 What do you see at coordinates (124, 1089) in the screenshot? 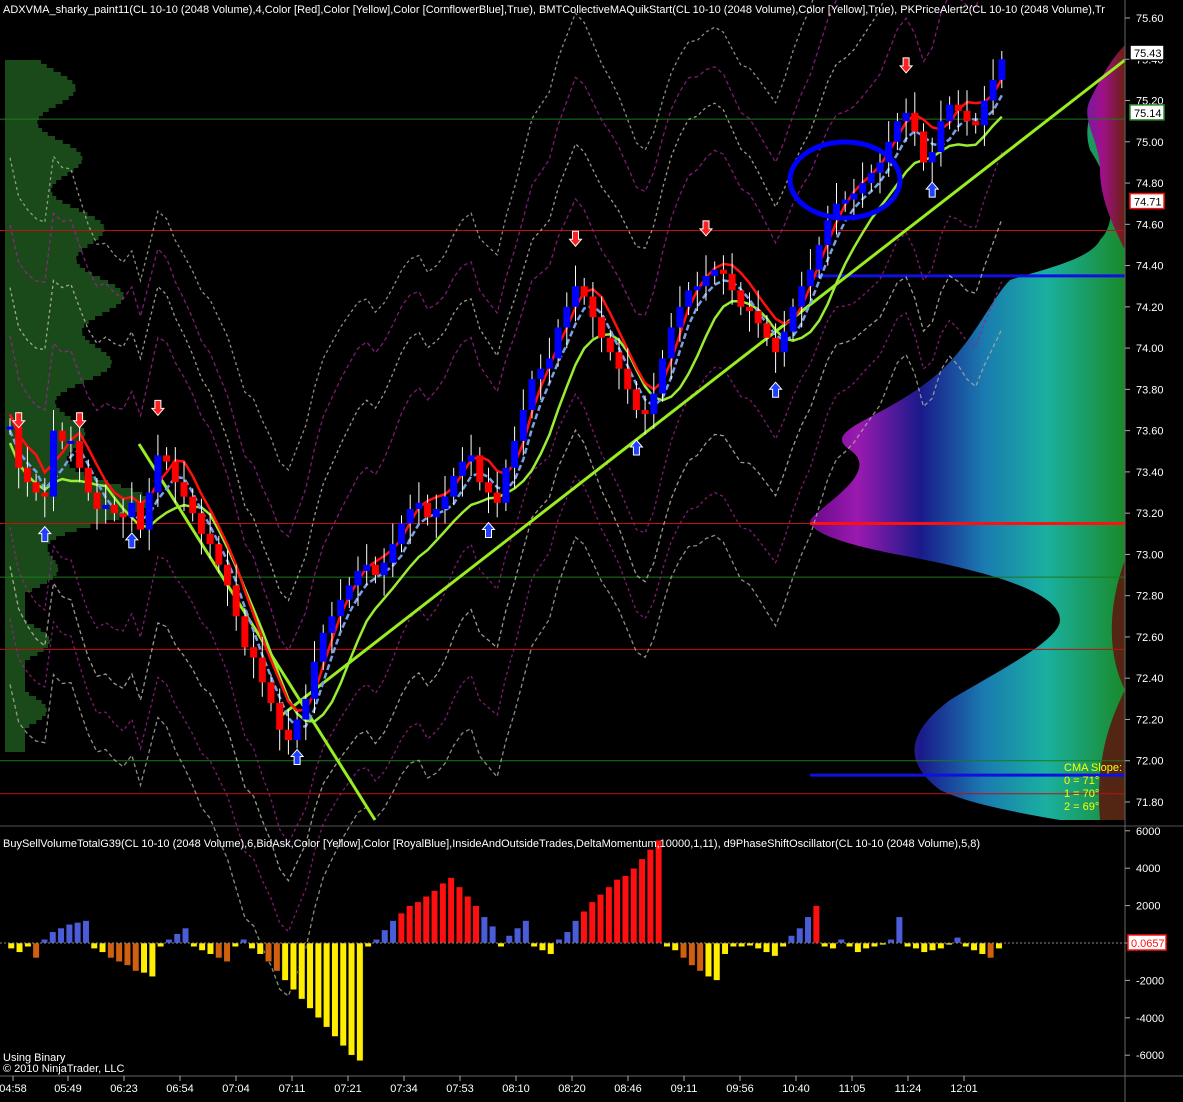
I see `x-tick-label: 06:23` at bounding box center [124, 1089].